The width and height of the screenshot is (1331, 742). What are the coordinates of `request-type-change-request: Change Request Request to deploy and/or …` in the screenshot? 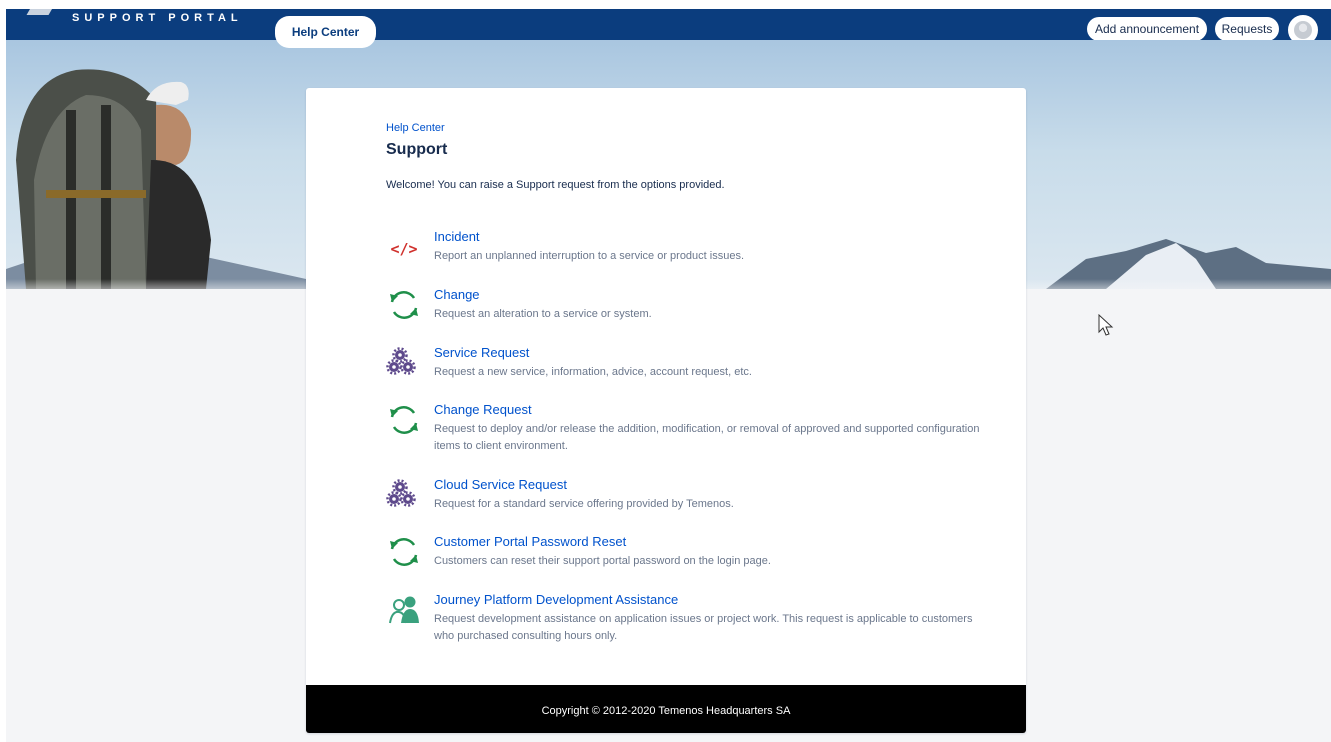 It's located at (686, 435).